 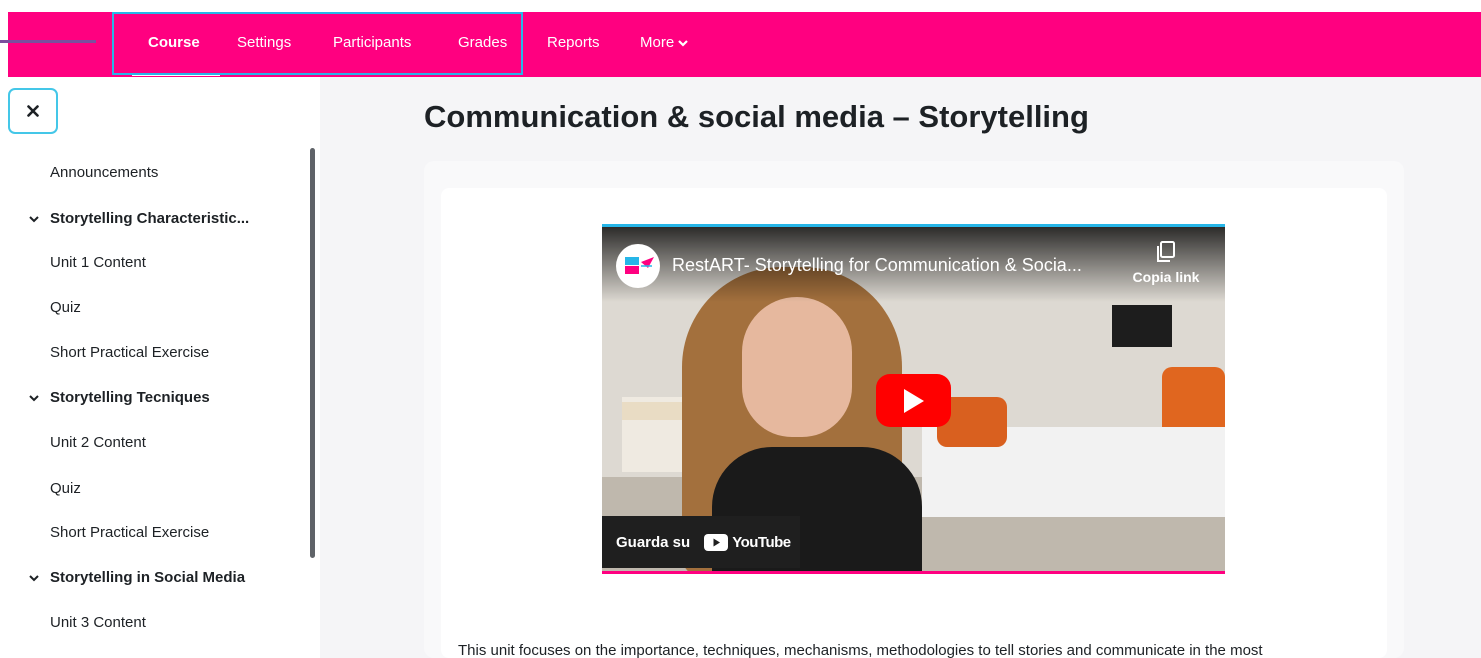 I want to click on close-icon, so click(x=33, y=111).